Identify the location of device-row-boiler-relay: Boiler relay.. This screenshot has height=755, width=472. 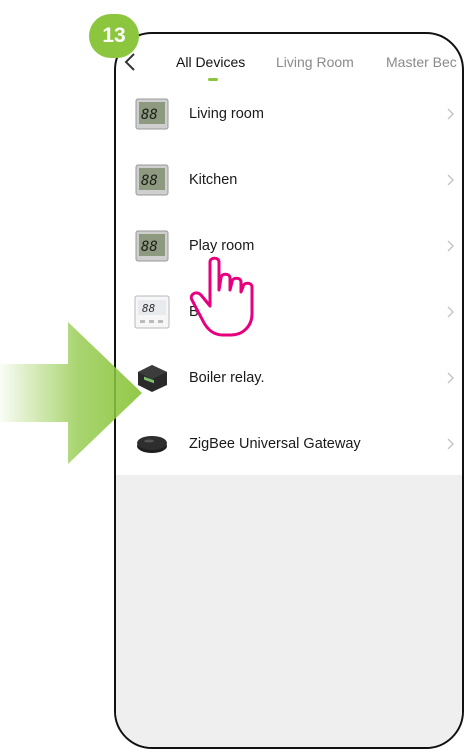
(289, 378).